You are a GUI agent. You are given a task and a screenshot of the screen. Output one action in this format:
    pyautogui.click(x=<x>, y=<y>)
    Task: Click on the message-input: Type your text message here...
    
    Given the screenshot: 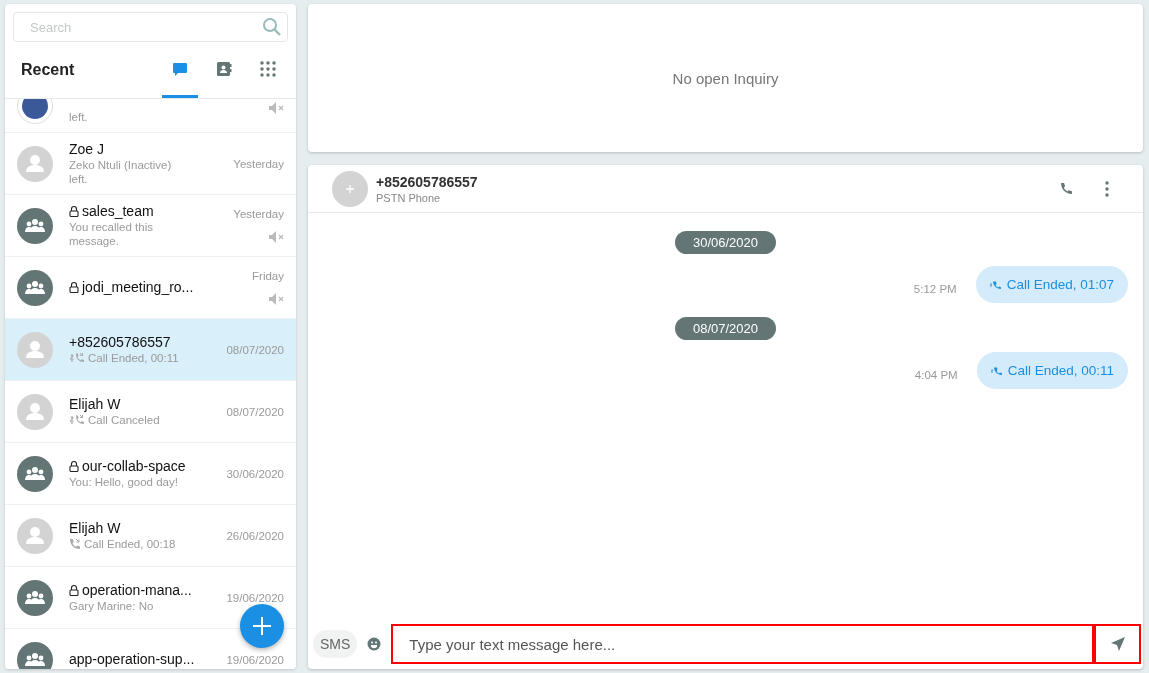 What is the action you would take?
    pyautogui.click(x=742, y=644)
    